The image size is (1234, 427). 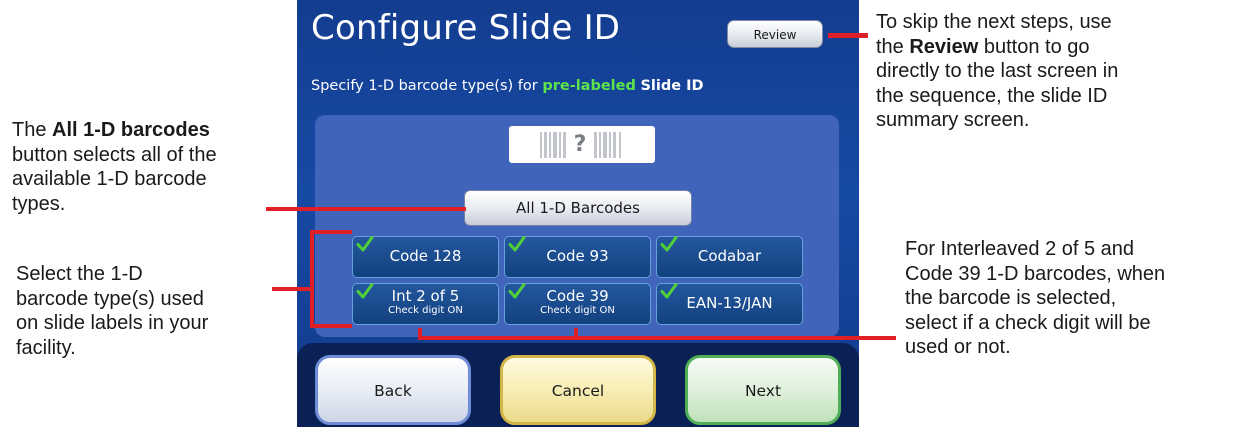 I want to click on check-digit-callout-line: the barcode is selected,, so click(x=1011, y=298).